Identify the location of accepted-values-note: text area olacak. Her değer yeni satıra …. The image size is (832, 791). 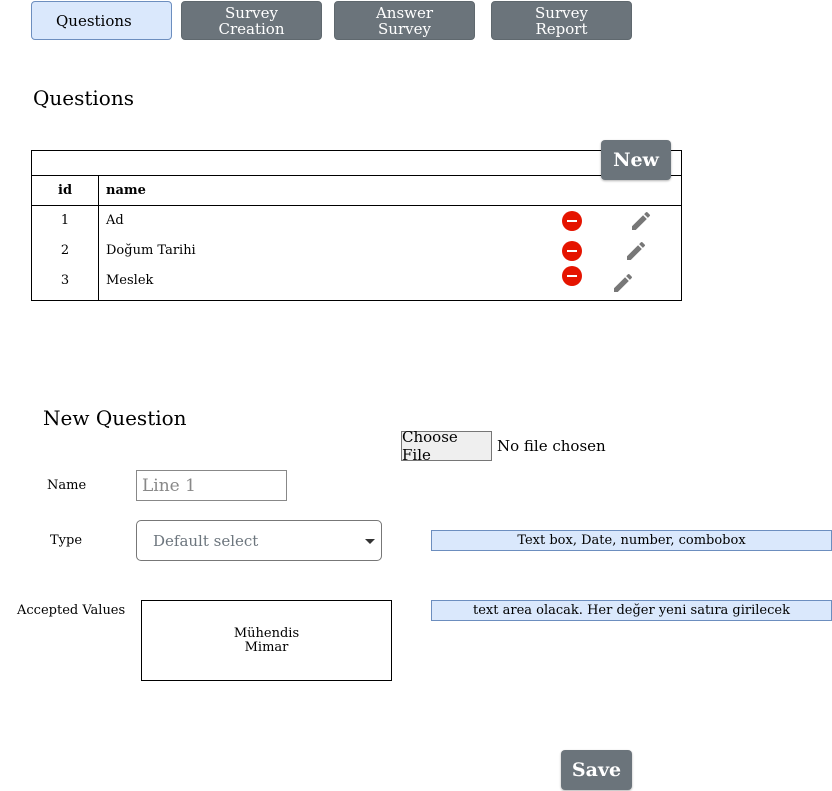
(631, 610).